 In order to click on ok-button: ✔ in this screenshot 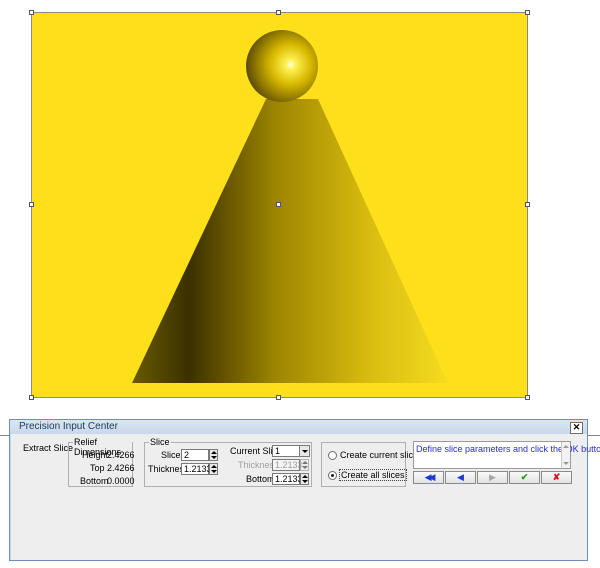, I will do `click(524, 477)`.